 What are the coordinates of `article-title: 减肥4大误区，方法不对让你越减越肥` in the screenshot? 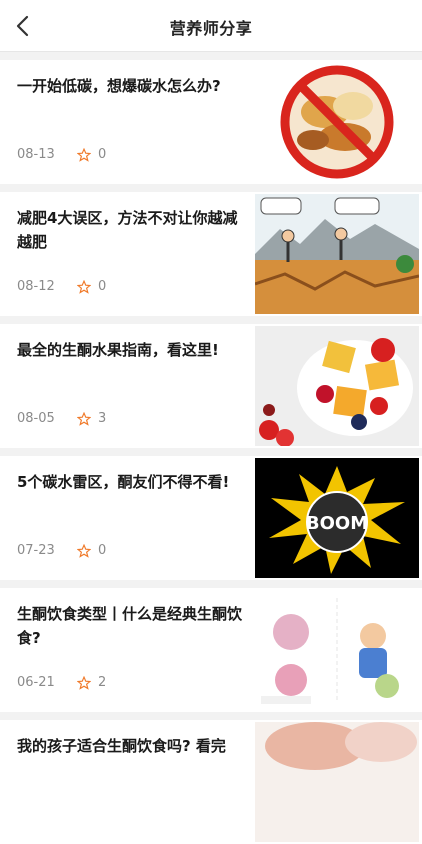 It's located at (127, 230).